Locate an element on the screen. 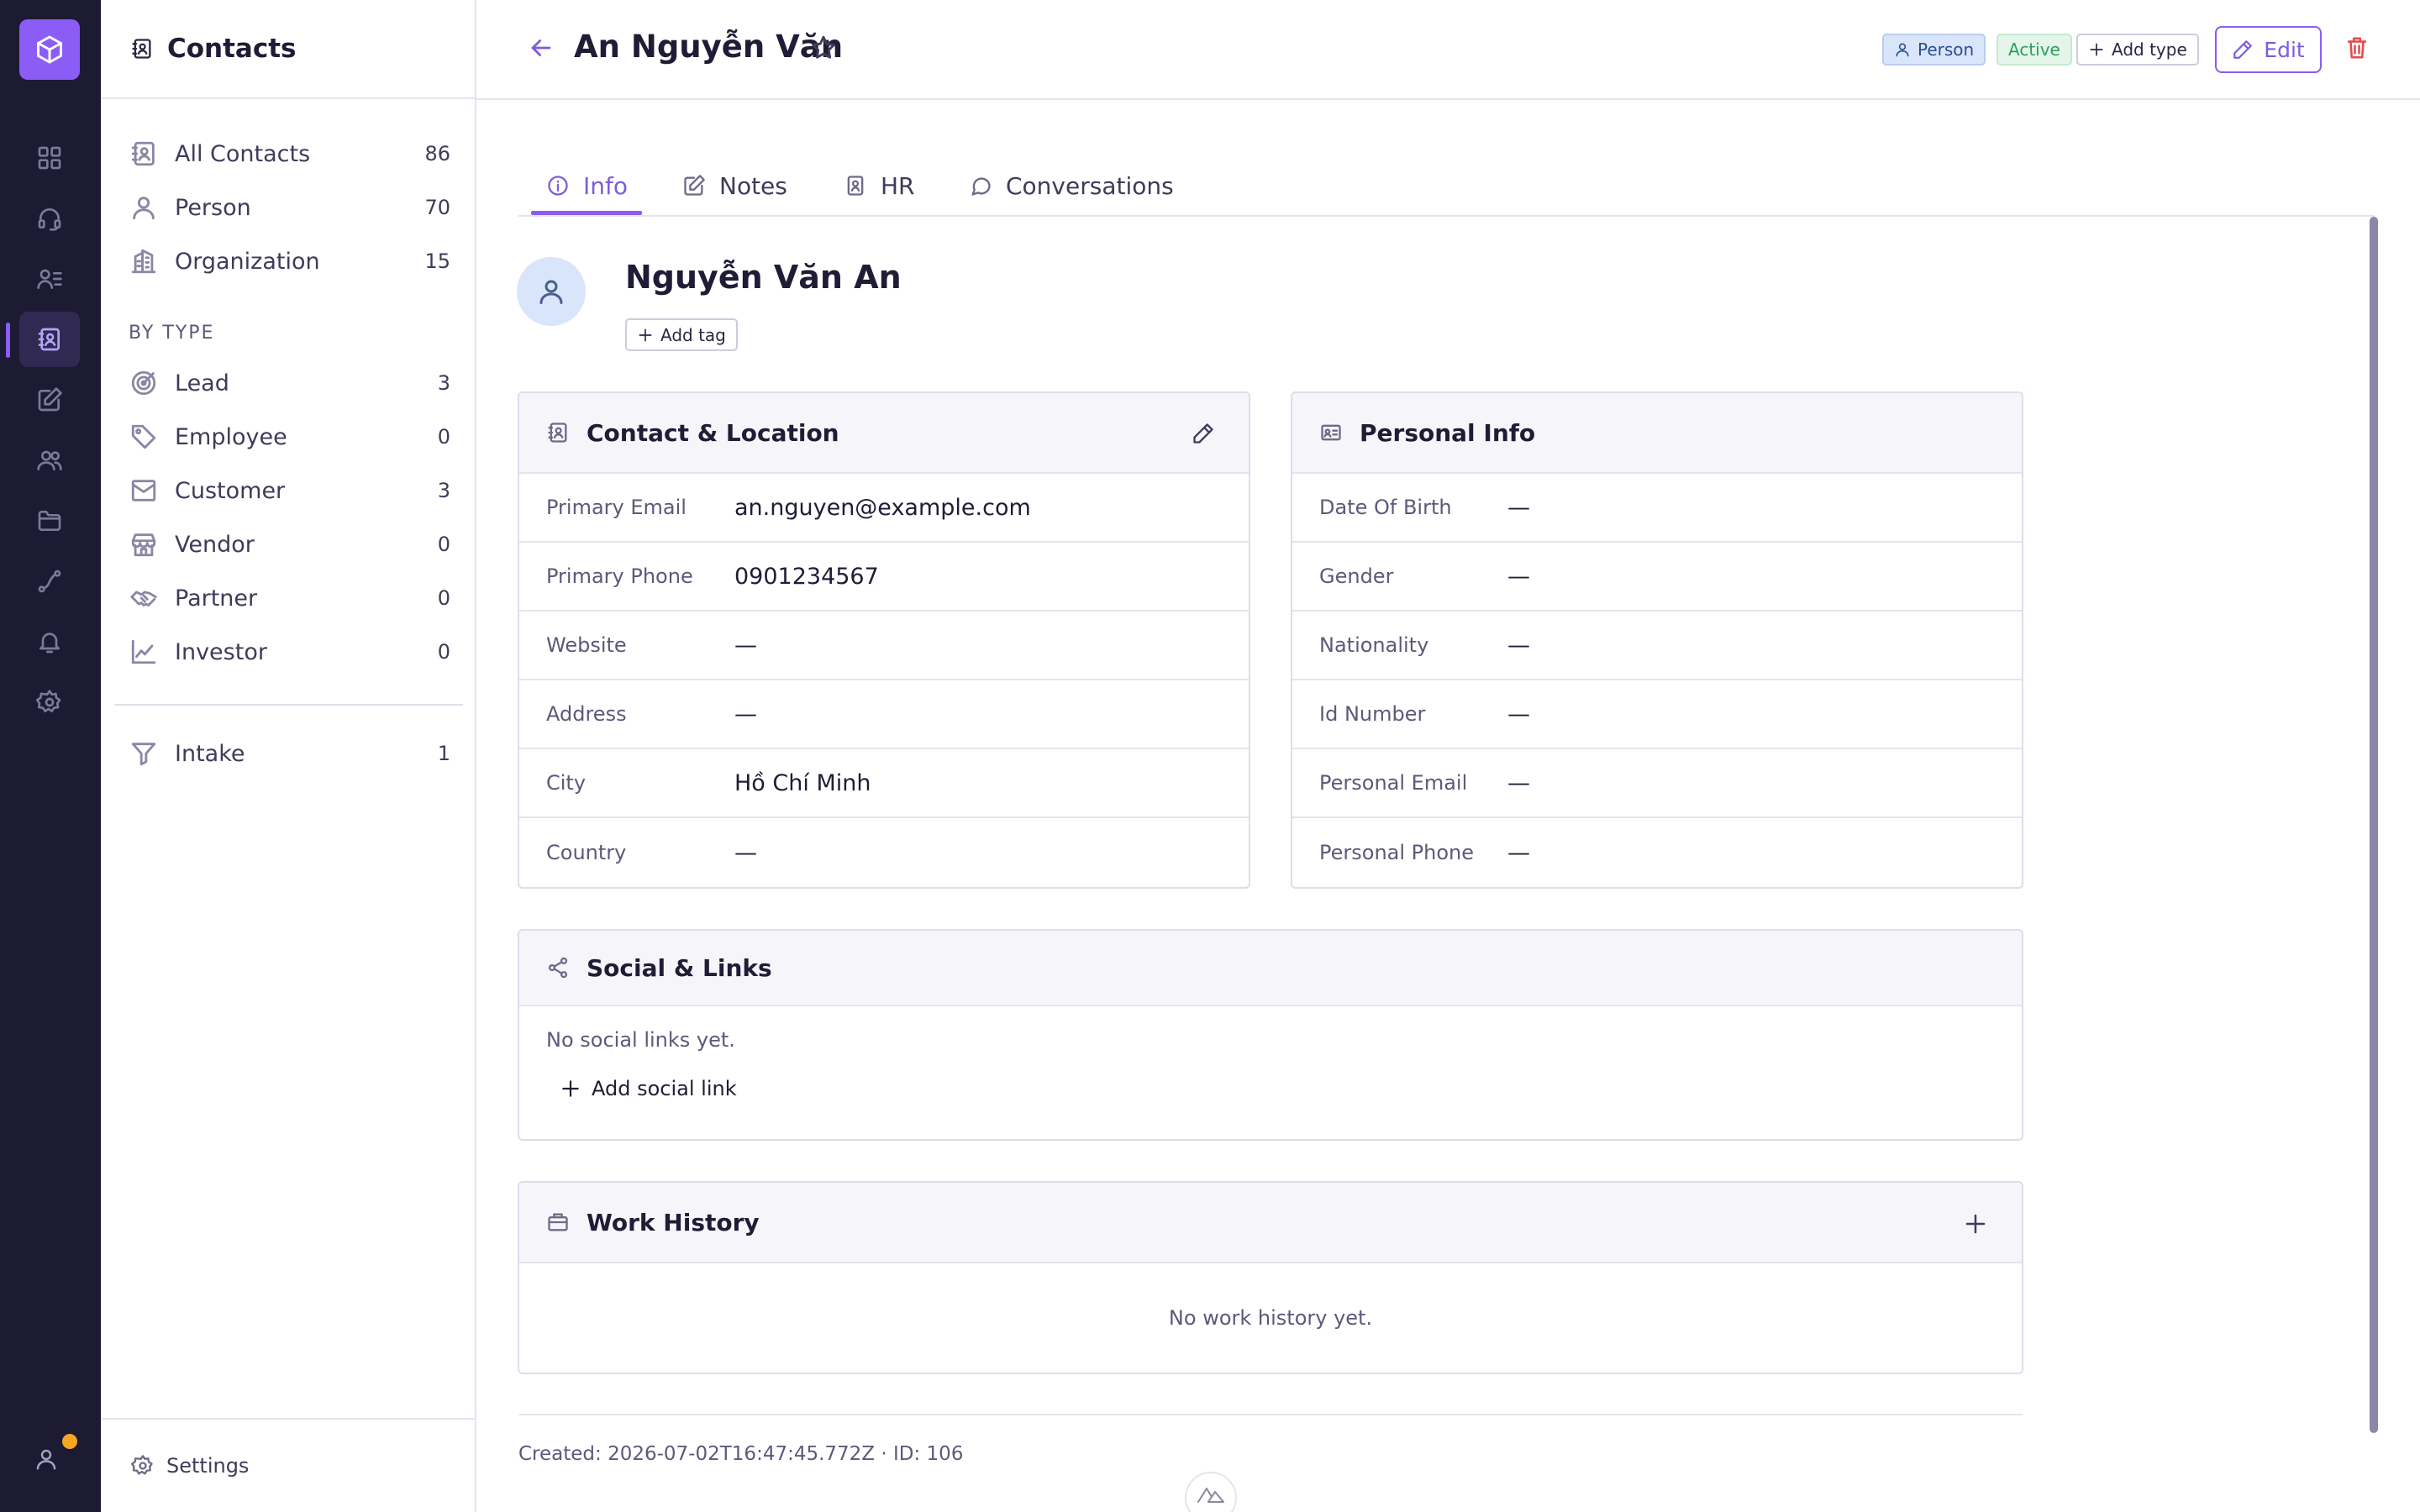  pencil-icon is located at coordinates (2243, 49).